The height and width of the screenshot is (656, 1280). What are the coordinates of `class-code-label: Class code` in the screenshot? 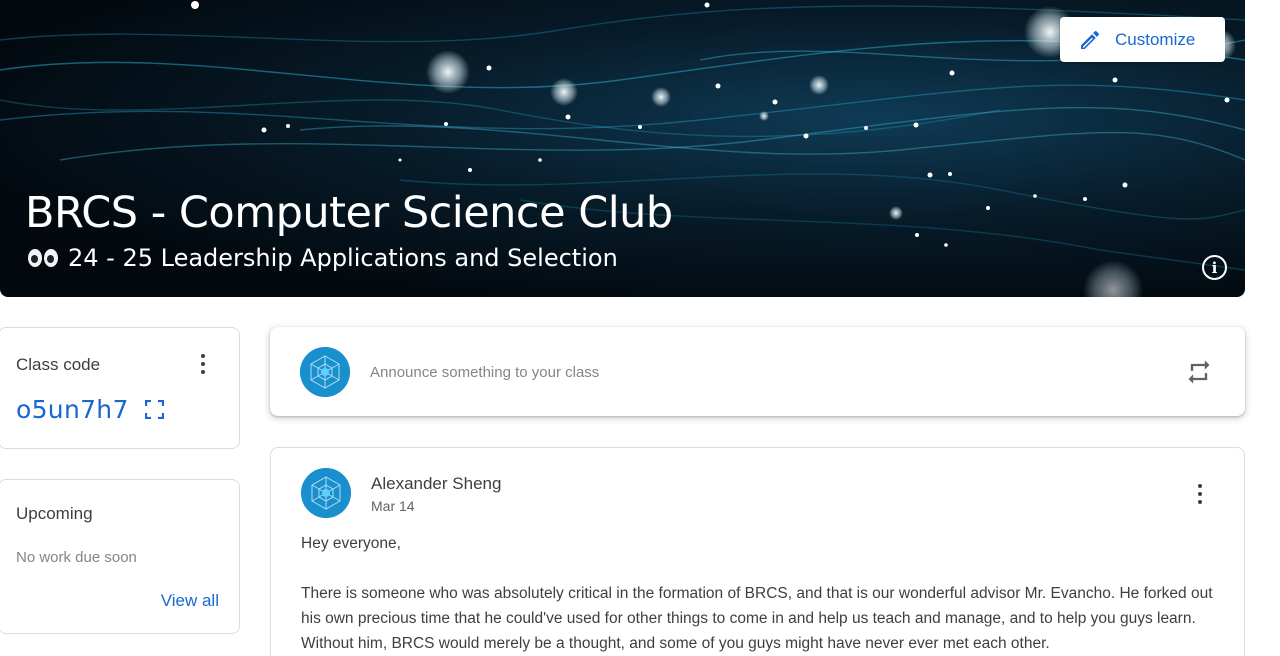 It's located at (58, 364).